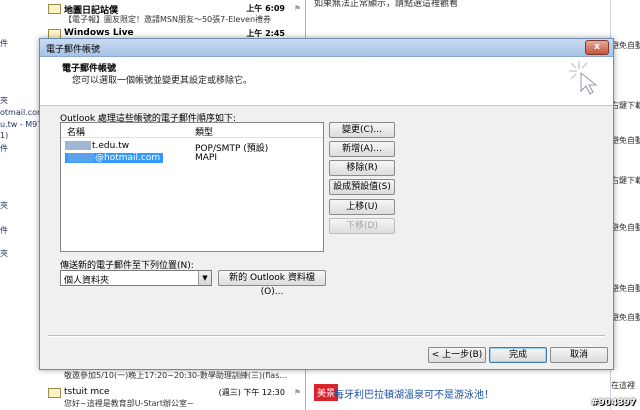 The image size is (640, 410). I want to click on account-row: @hotmail.com MAPI, so click(192, 159).